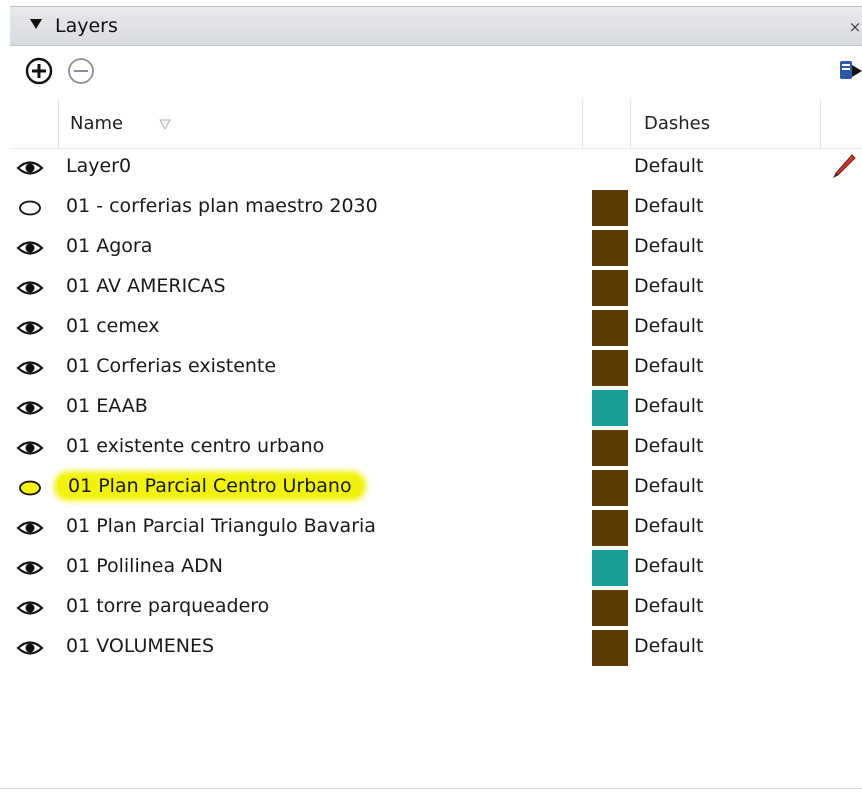 Image resolution: width=862 pixels, height=795 pixels. I want to click on triangle-down-icon, so click(36, 24).